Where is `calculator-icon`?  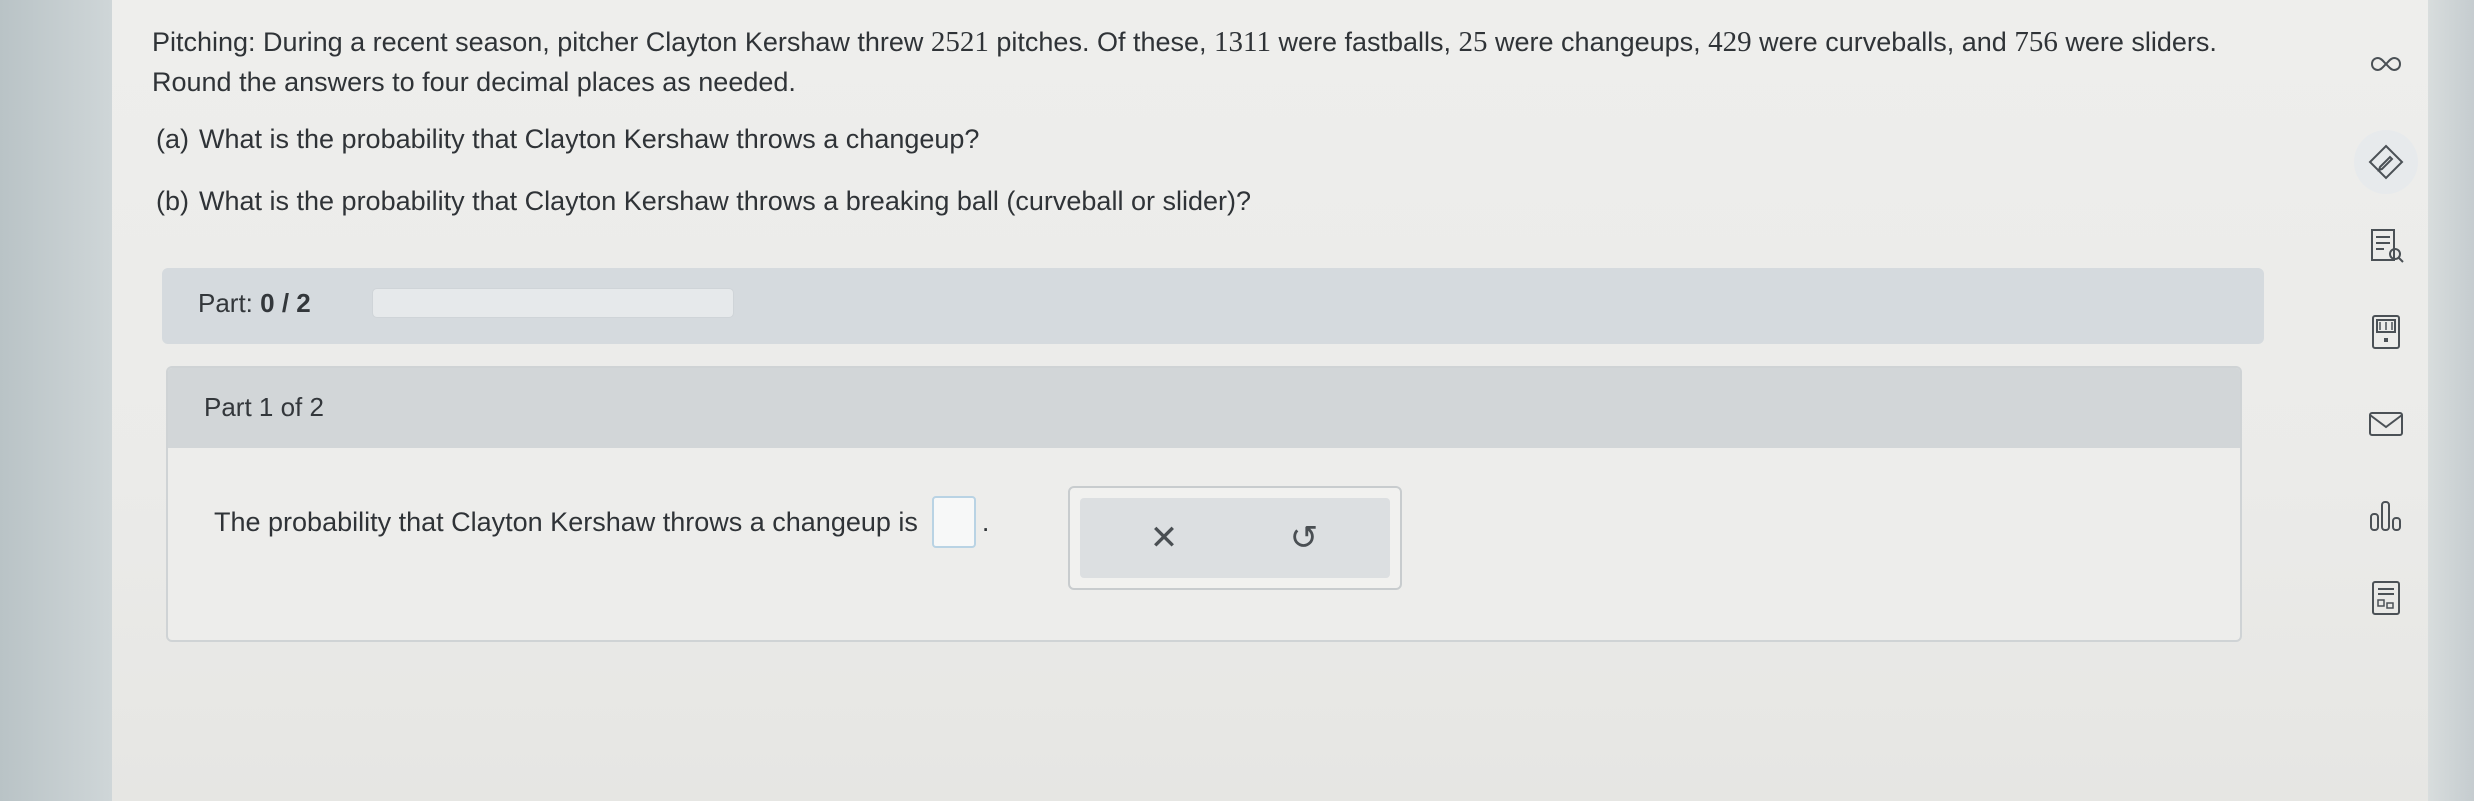 calculator-icon is located at coordinates (2386, 332).